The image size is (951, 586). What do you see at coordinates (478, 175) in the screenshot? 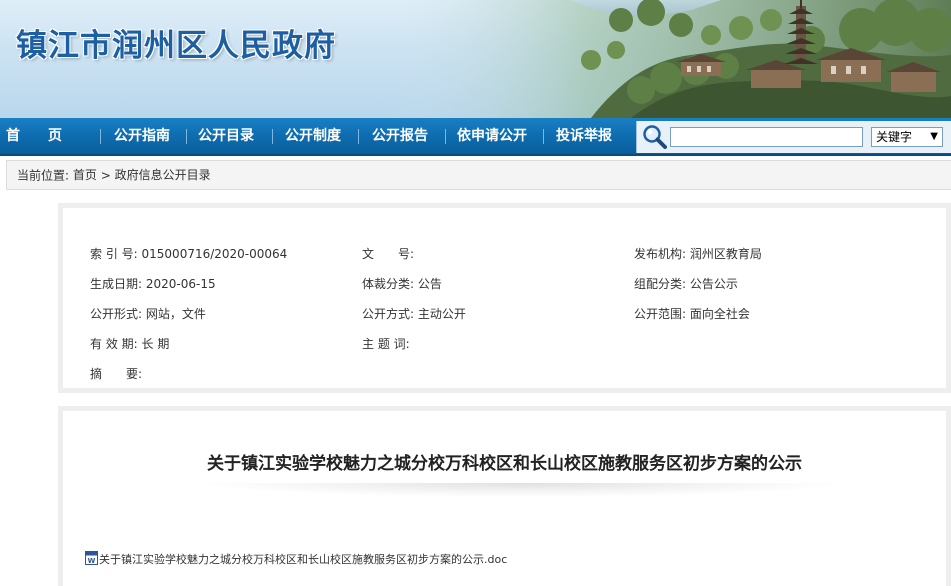
I see `breadcrumb: 当前位置: 首页 > 政府信息公开目录` at bounding box center [478, 175].